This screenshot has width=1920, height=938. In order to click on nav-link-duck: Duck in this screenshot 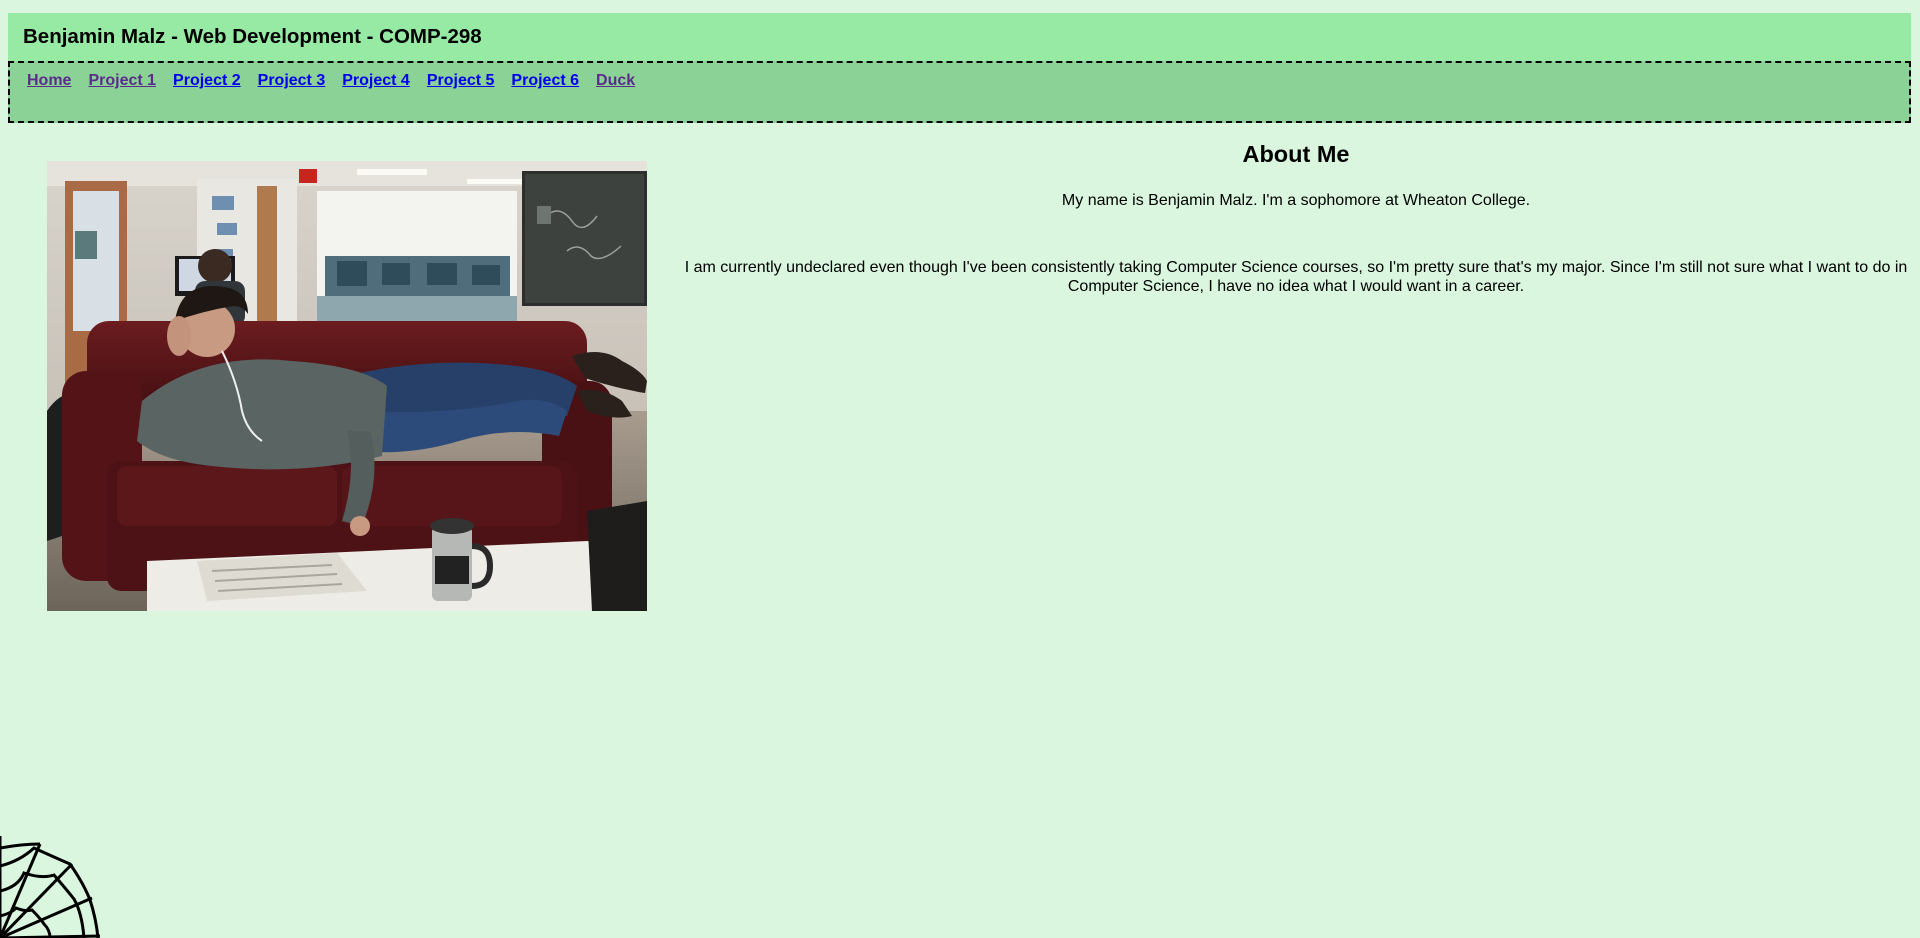, I will do `click(615, 81)`.